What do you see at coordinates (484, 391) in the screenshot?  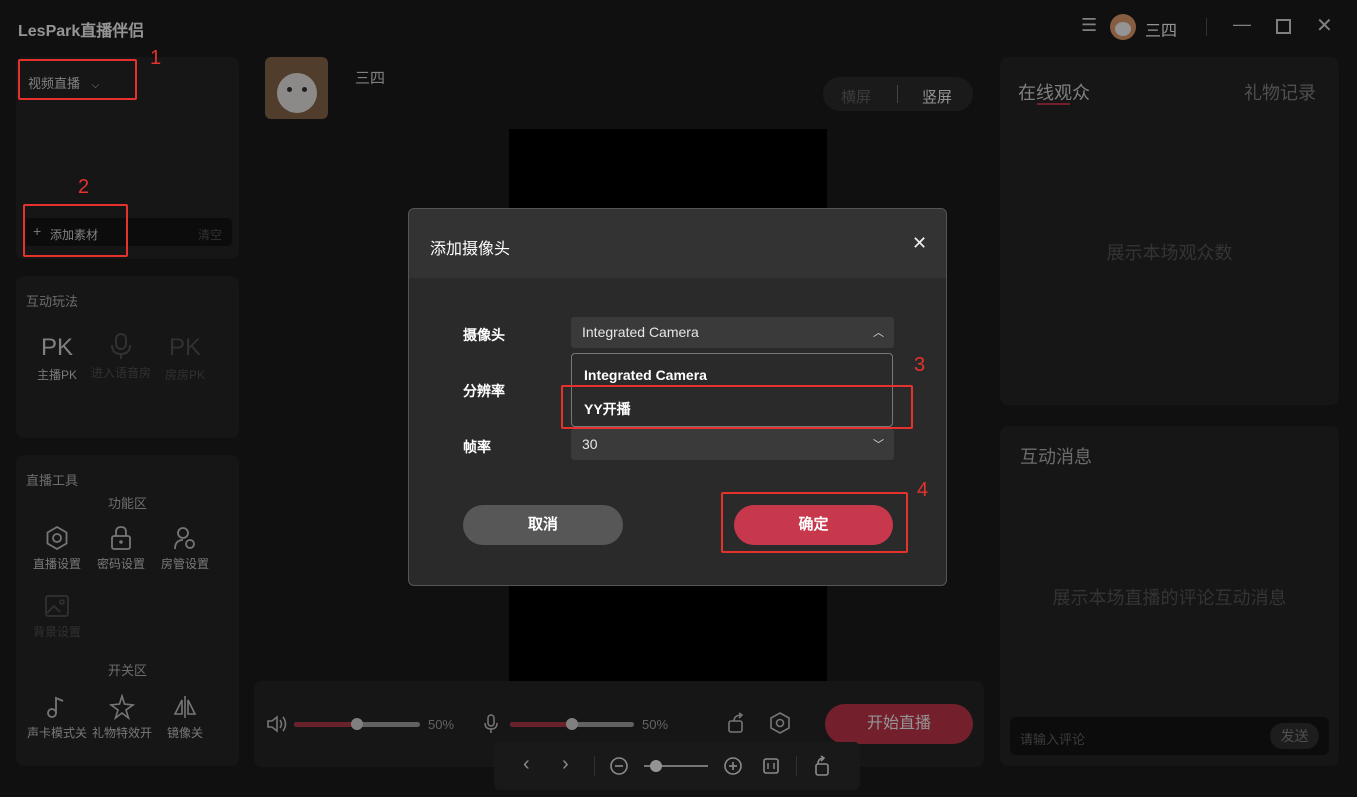 I see `resolution-label: 分辨率` at bounding box center [484, 391].